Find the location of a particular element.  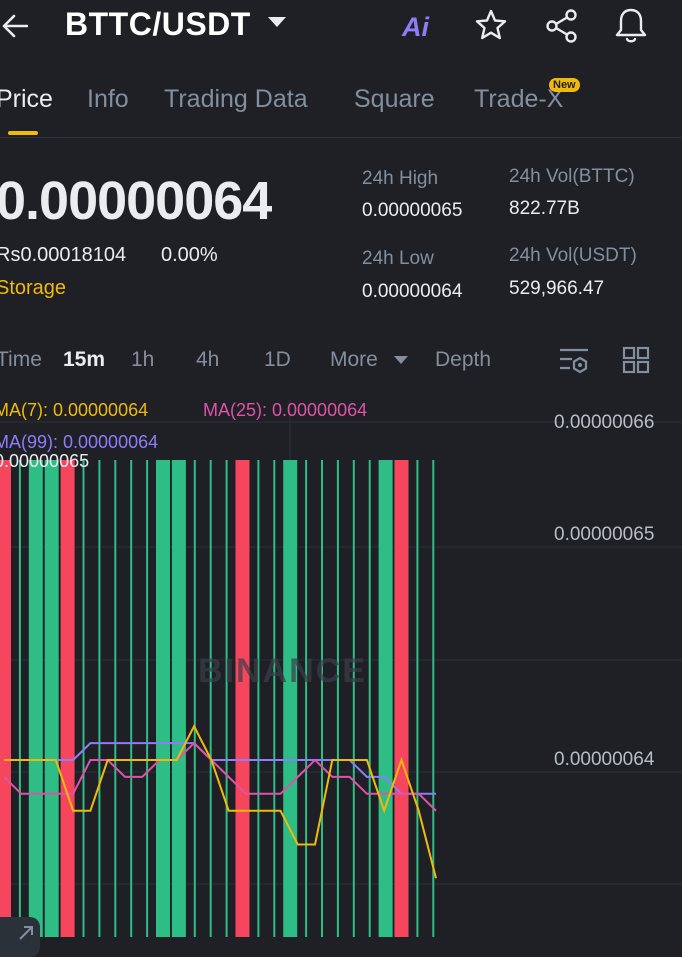

ma25-legend: MA(25): 0.00000064 is located at coordinates (285, 410).